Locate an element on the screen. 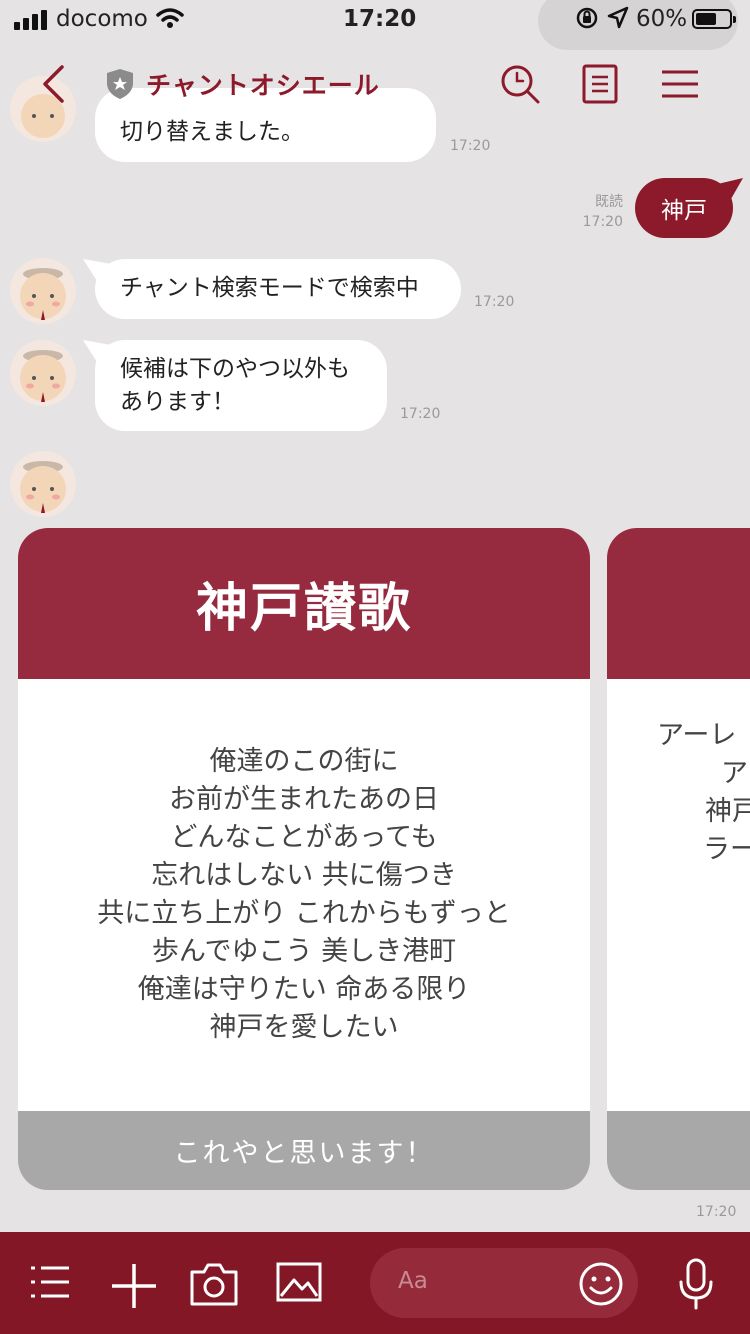 This screenshot has height=1334, width=750. chat-title: チャントオシエール is located at coordinates (263, 85).